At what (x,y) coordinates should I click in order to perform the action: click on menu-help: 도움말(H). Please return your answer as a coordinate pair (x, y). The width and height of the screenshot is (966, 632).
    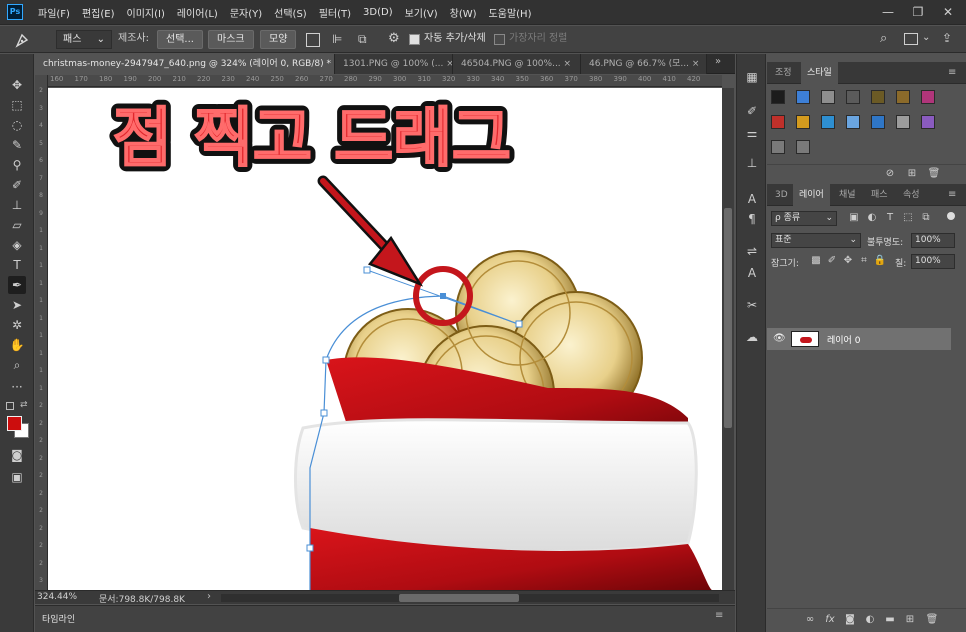
    Looking at the image, I should click on (510, 12).